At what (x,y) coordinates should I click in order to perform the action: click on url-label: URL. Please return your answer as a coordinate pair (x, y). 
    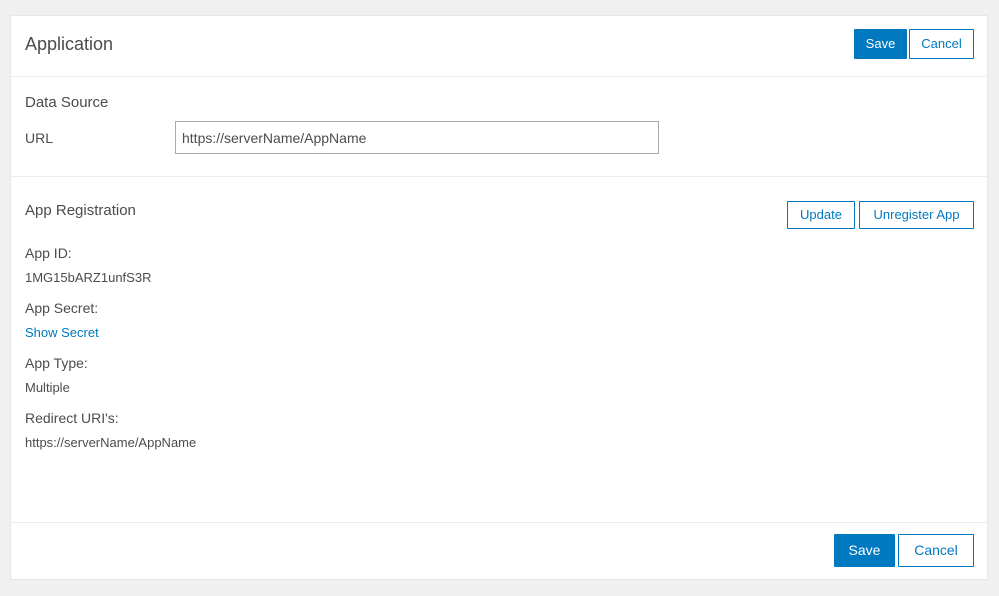
    Looking at the image, I should click on (39, 138).